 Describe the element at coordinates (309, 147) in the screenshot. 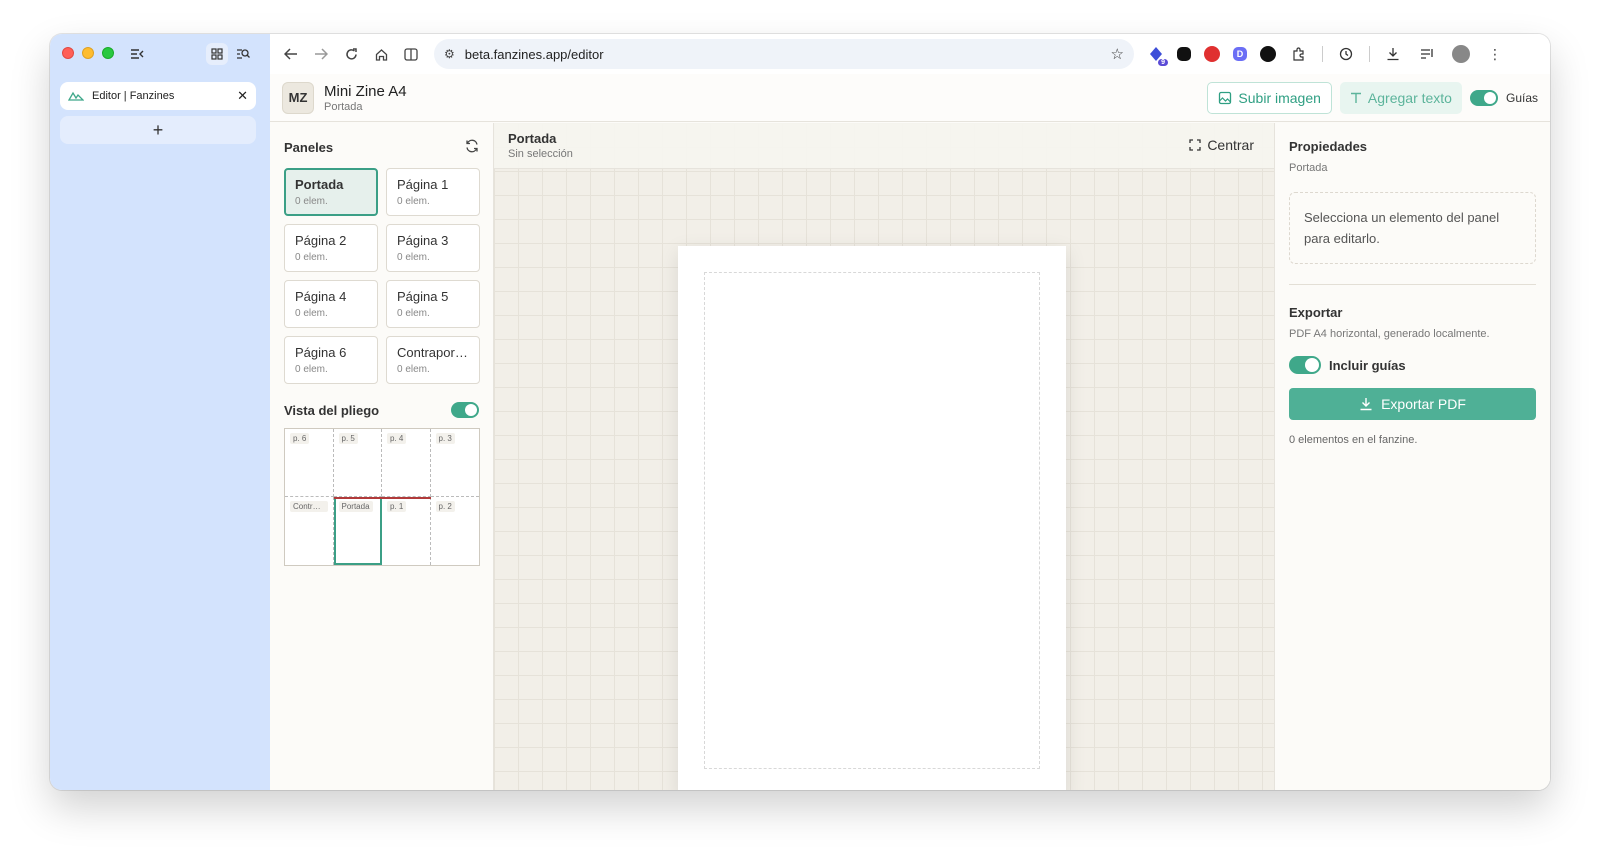

I see `panels-heading: Paneles` at that location.